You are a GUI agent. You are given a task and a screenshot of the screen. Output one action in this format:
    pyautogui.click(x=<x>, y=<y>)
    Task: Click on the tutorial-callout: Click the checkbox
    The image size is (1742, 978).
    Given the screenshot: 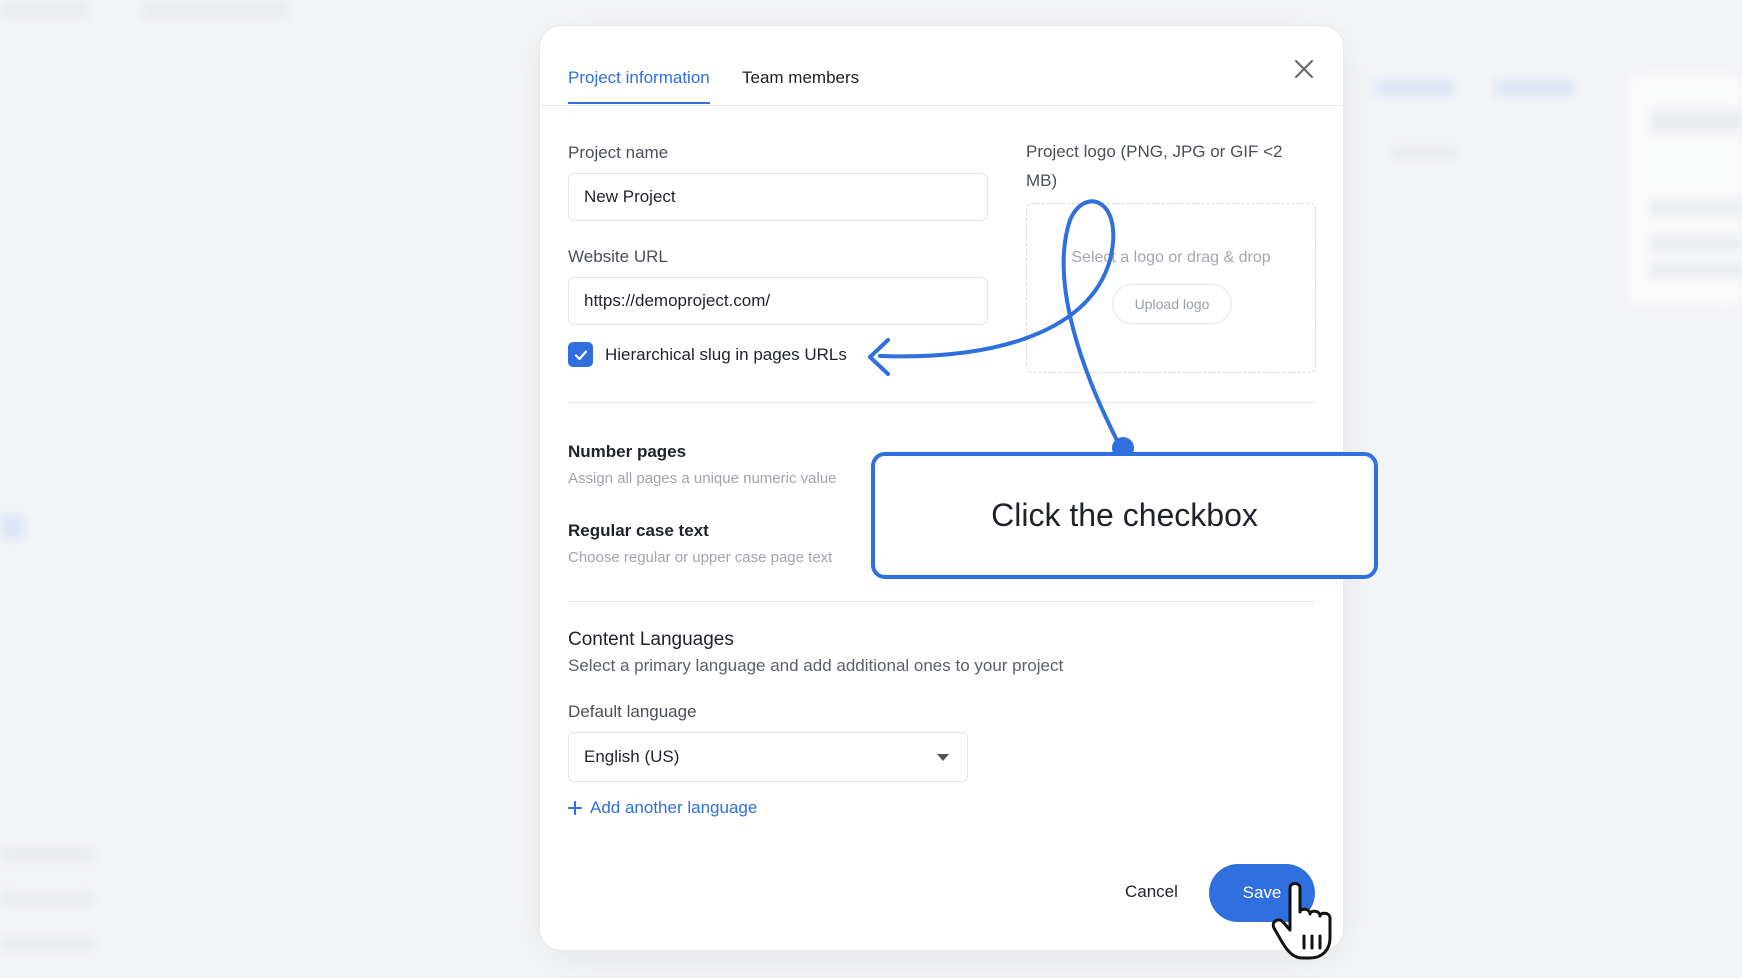 What is the action you would take?
    pyautogui.click(x=1124, y=515)
    